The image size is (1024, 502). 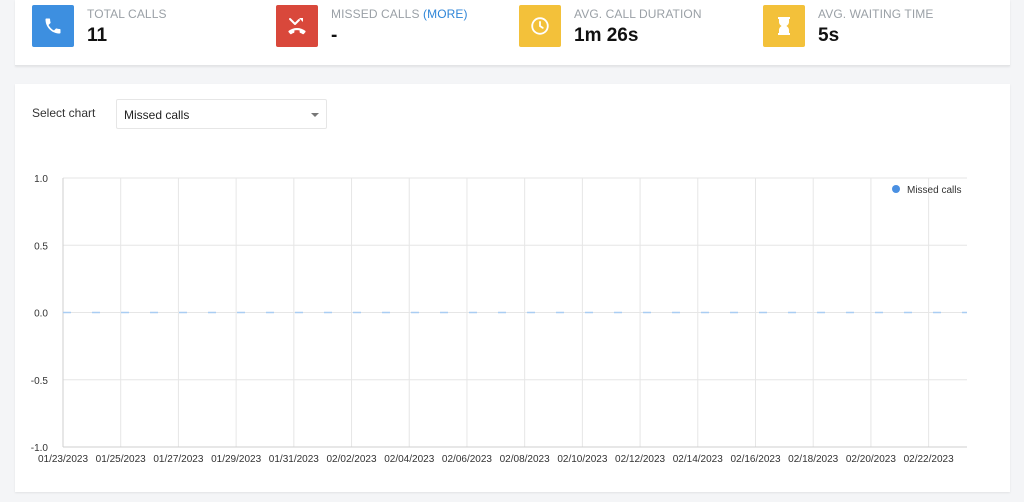 I want to click on x-tick-label: 02/10/2023, so click(x=582, y=459).